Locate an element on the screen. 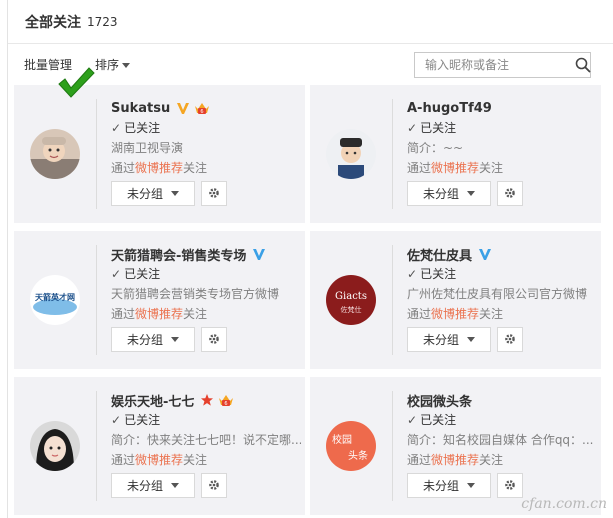 The height and width of the screenshot is (518, 613). avatar: 校园 头条 is located at coordinates (351, 446).